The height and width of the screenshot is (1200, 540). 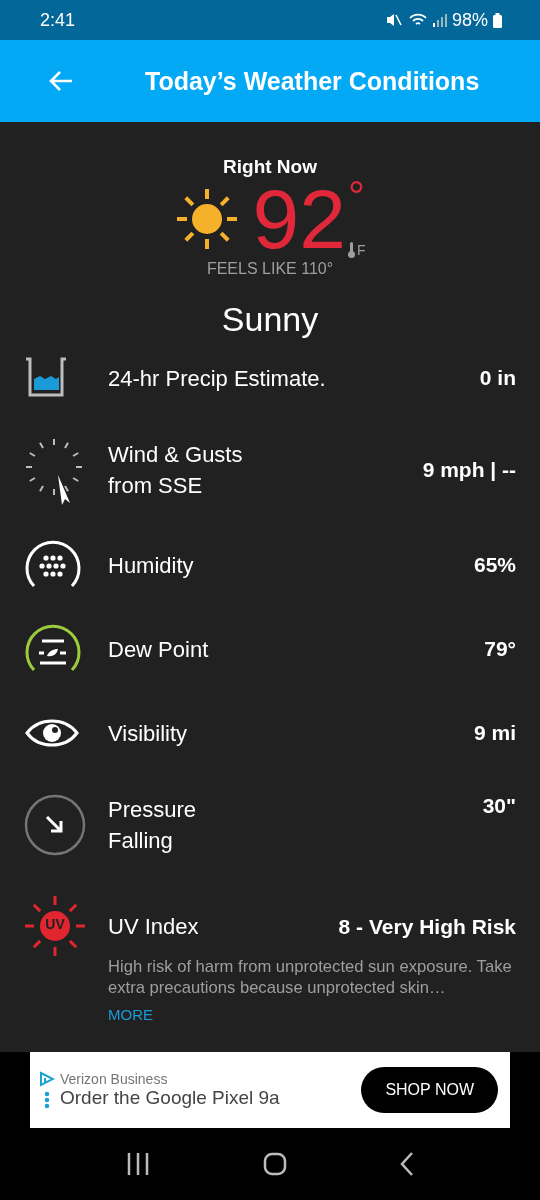 What do you see at coordinates (299, 219) in the screenshot?
I see `temperature: 92` at bounding box center [299, 219].